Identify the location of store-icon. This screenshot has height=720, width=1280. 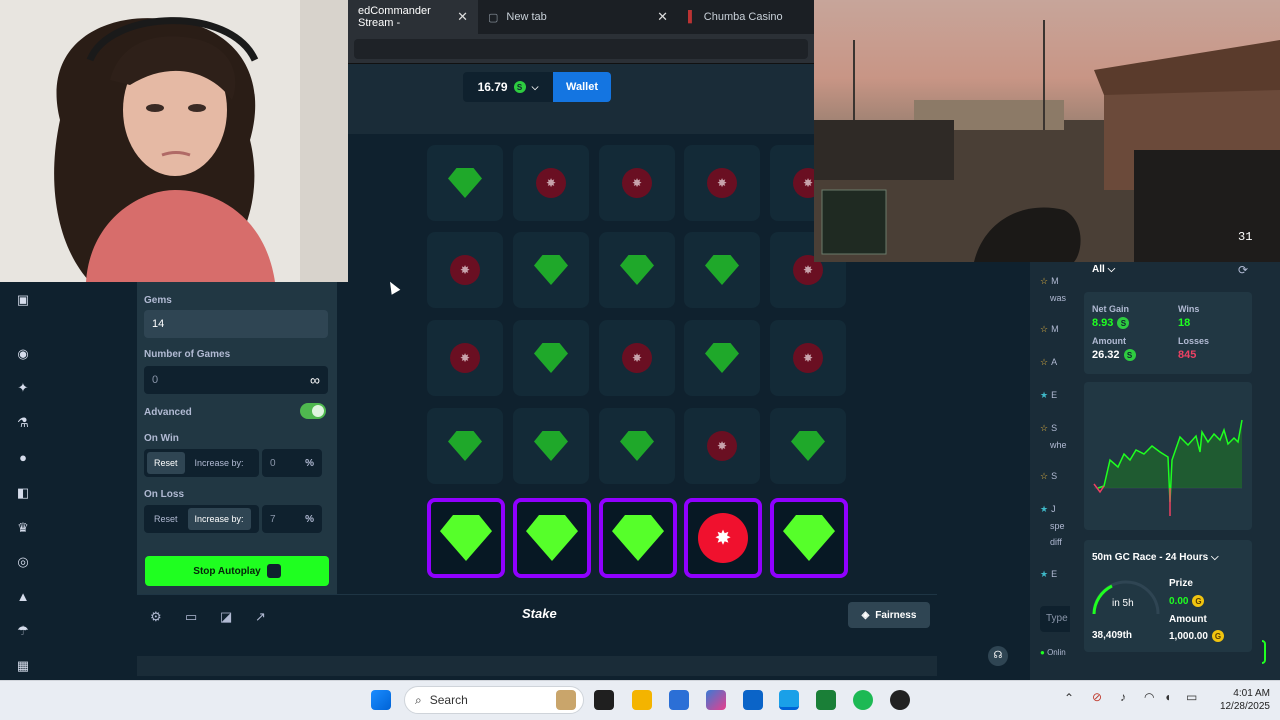
(679, 700).